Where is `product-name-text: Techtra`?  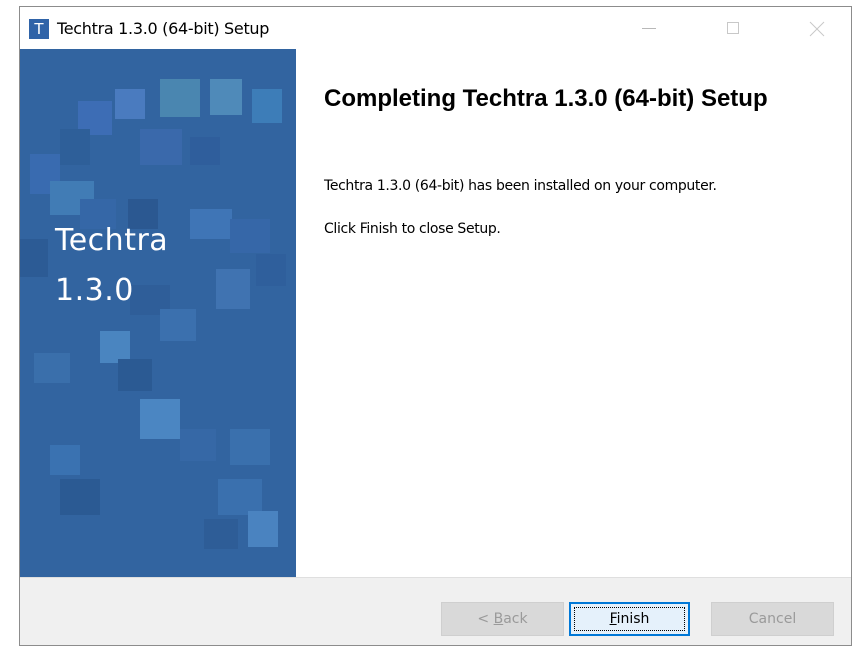
product-name-text: Techtra is located at coordinates (112, 240).